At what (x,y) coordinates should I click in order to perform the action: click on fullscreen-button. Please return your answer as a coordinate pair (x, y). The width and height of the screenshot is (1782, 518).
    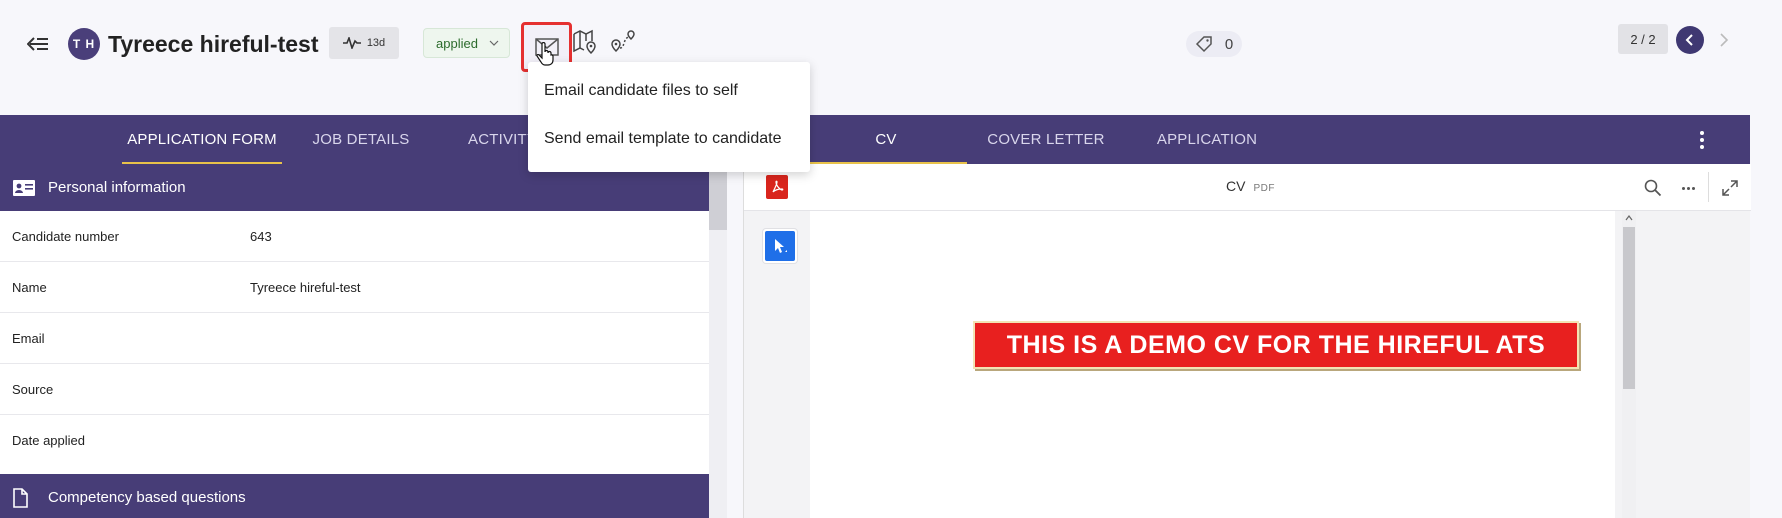
    Looking at the image, I should click on (1730, 188).